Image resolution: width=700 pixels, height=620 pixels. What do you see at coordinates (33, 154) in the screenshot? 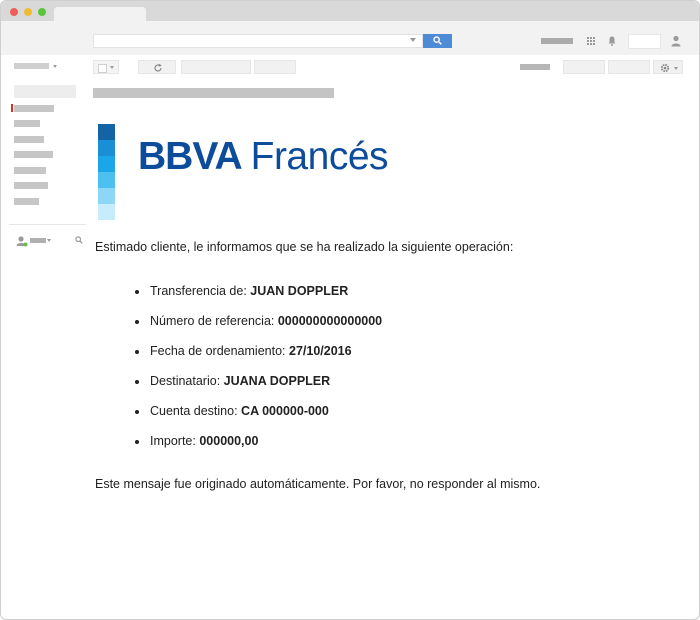
I see `sidebar-item-sent` at bounding box center [33, 154].